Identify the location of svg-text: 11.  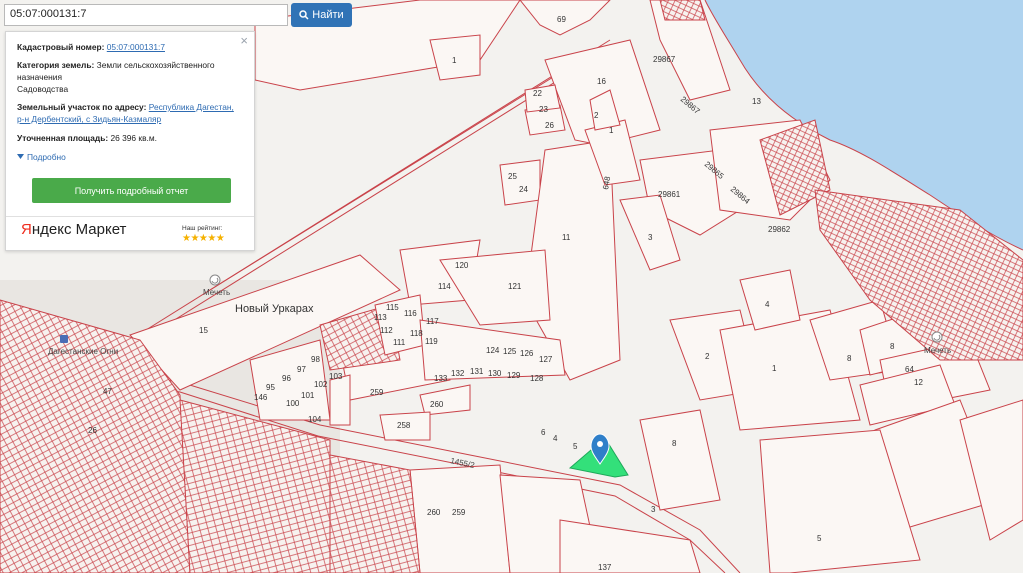
(566, 237).